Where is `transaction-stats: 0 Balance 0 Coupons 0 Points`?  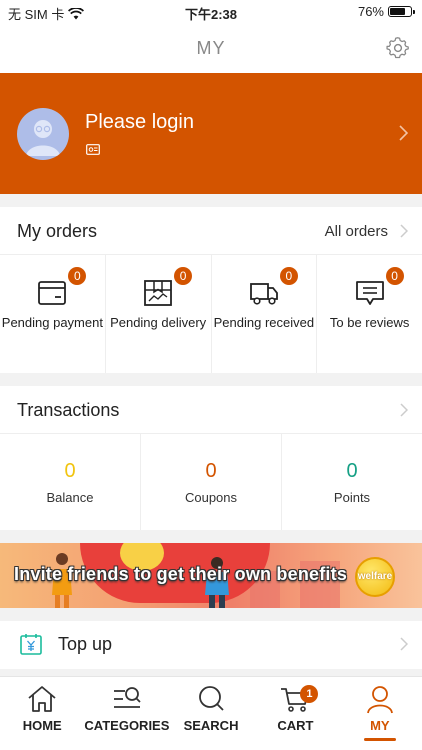
transaction-stats: 0 Balance 0 Coupons 0 Points is located at coordinates (211, 482).